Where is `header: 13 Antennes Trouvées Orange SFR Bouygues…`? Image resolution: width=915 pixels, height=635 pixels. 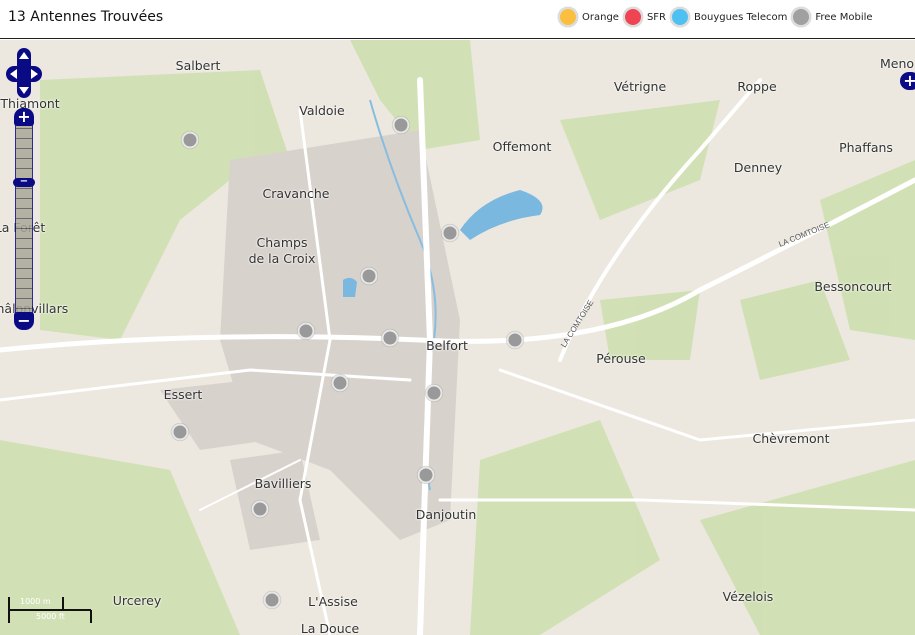
header: 13 Antennes Trouvées Orange SFR Bouygues… is located at coordinates (457, 19).